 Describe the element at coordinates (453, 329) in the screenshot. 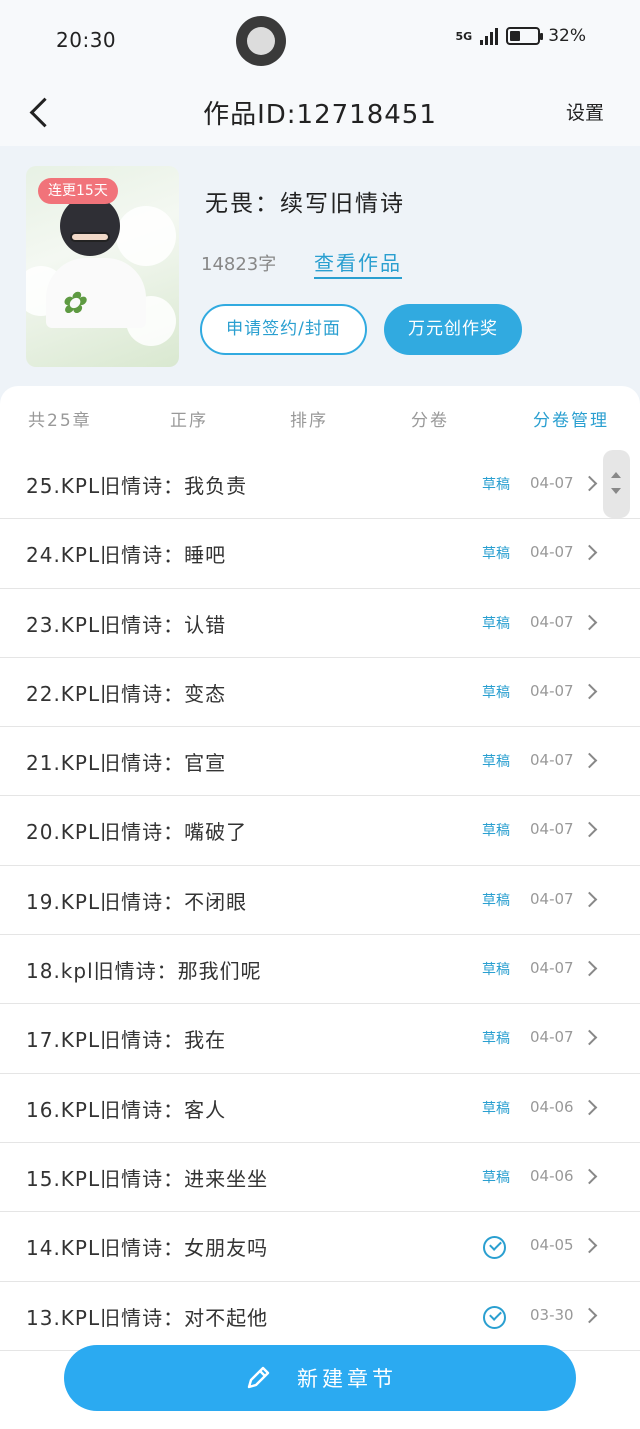

I see `creation-award-button: 万元创作奖` at that location.